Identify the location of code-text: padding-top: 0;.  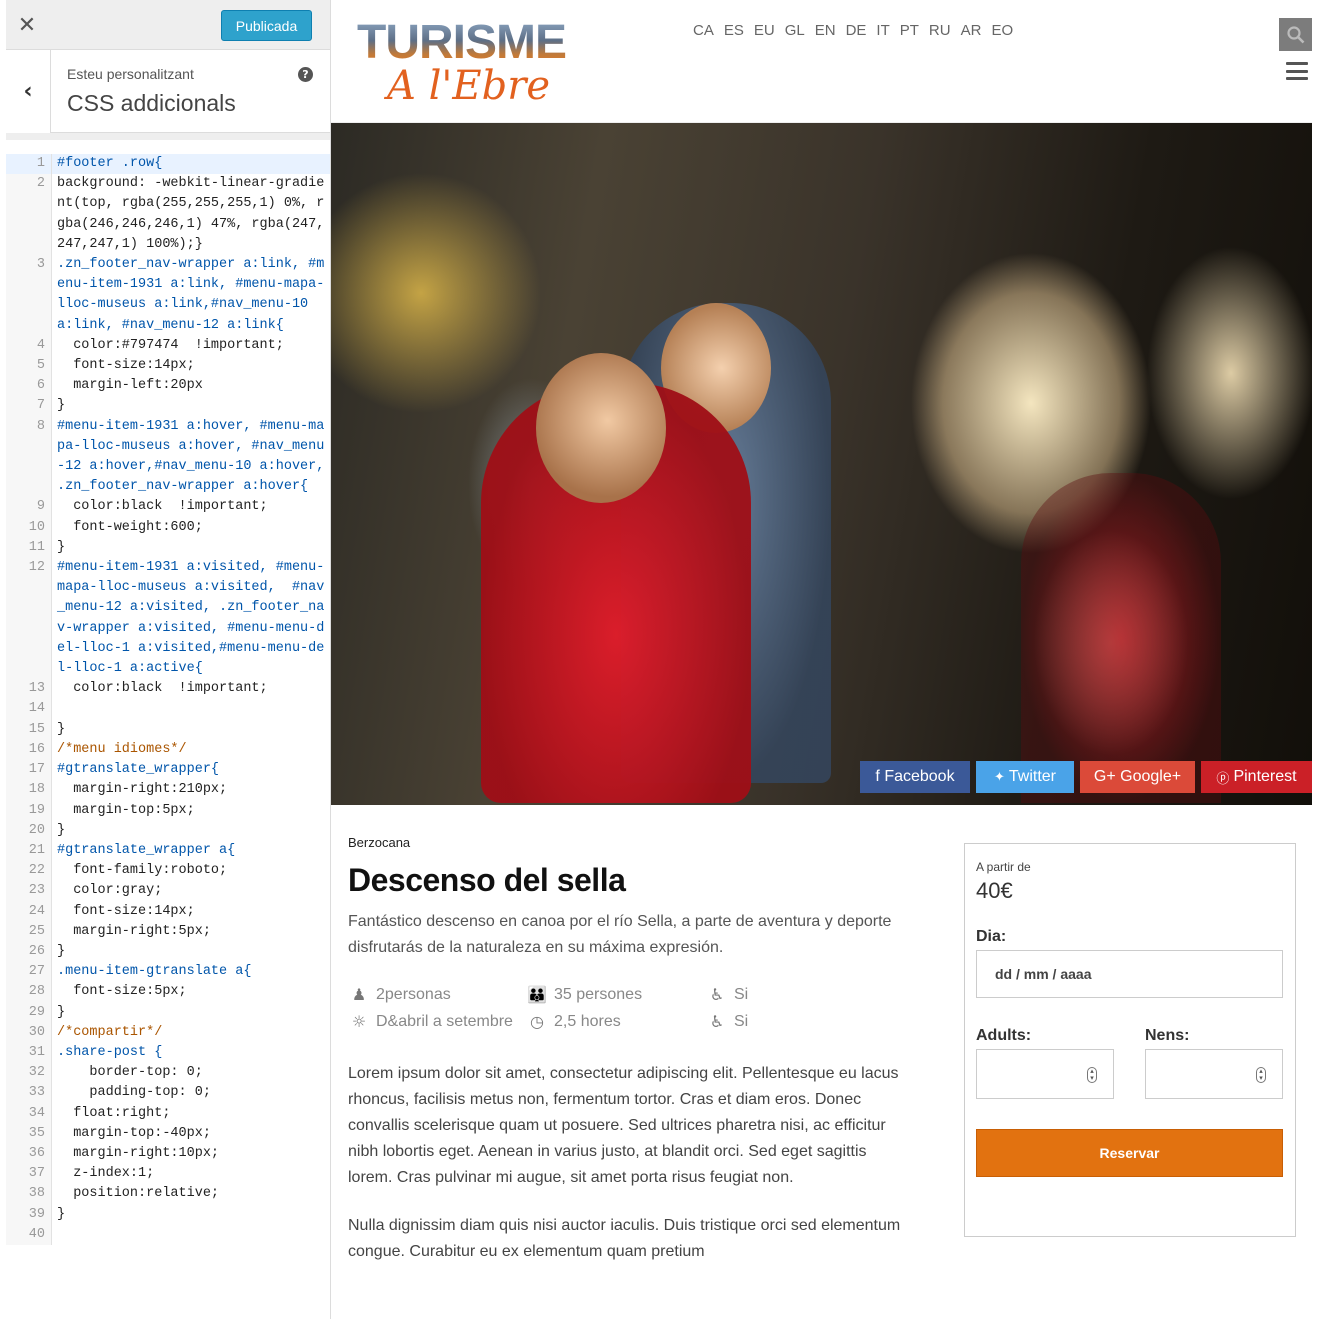
(188, 1093).